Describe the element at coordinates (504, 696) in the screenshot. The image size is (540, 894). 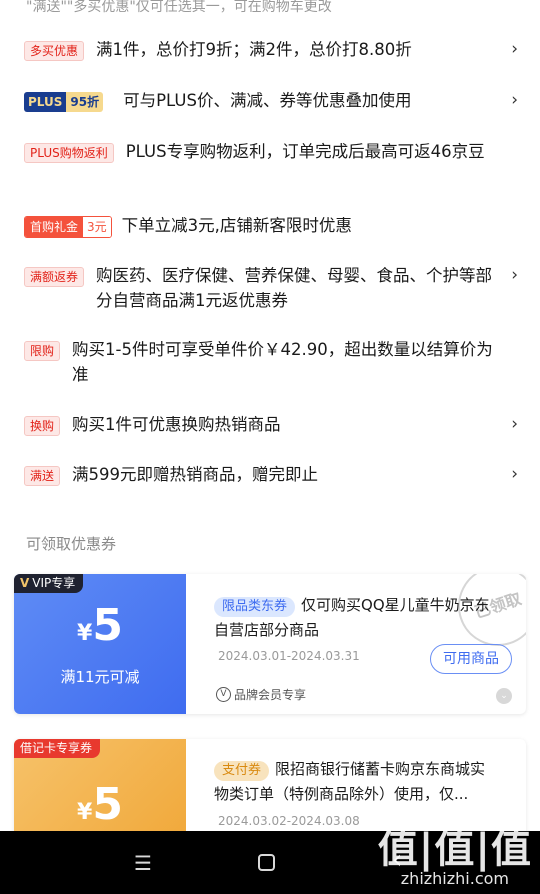
I see `expand-chevron-icon: ⌄` at that location.